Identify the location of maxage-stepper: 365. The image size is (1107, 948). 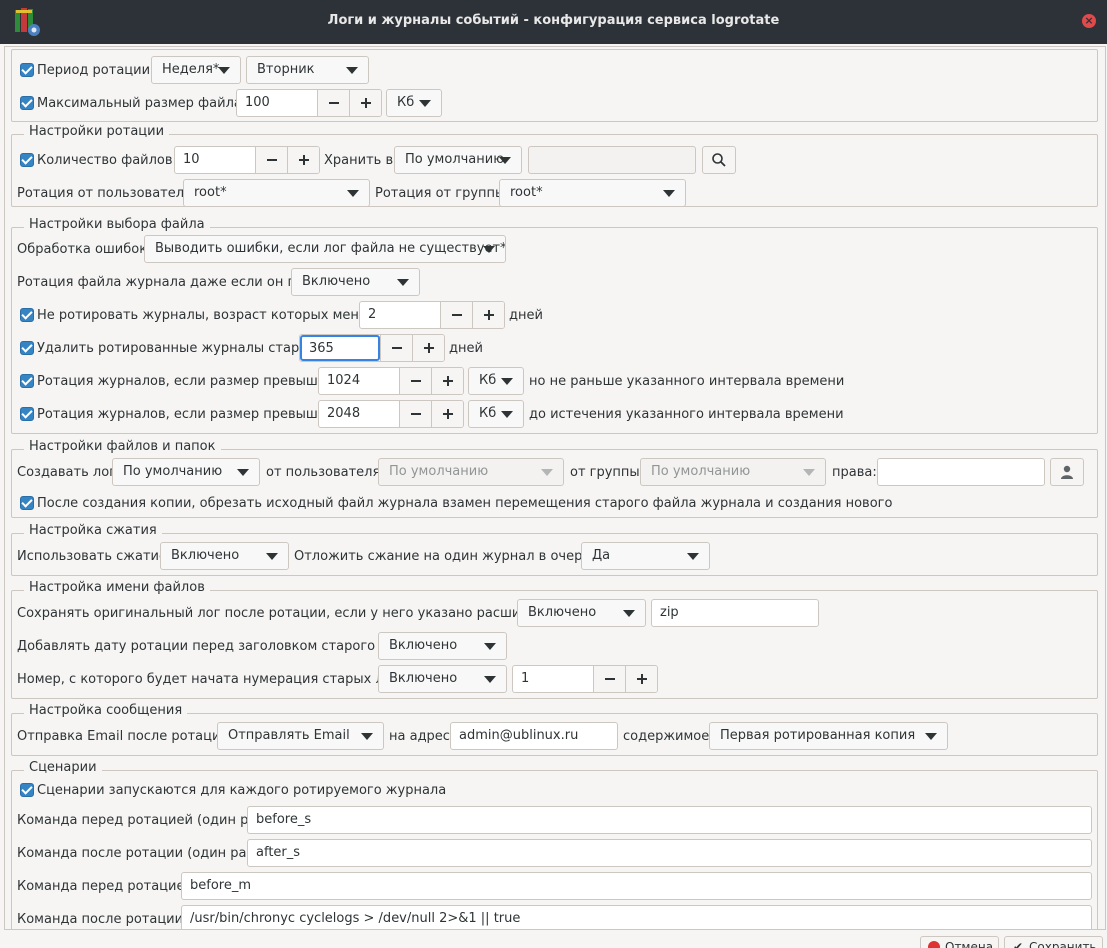
(372, 348).